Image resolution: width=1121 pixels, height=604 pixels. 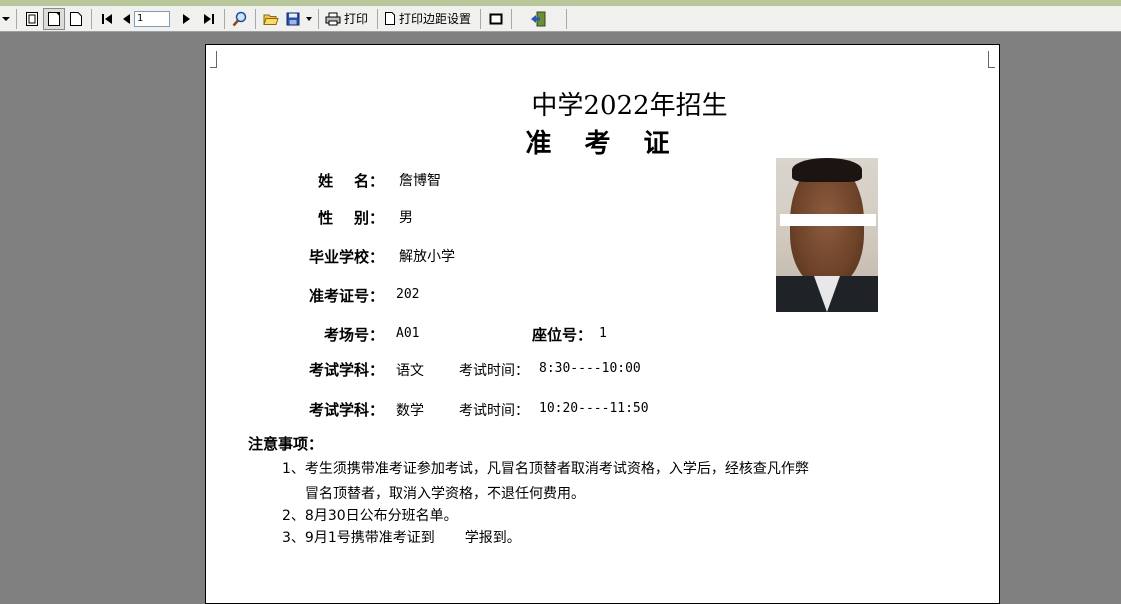 What do you see at coordinates (353, 335) in the screenshot?
I see `exam-room-label: 考场号：` at bounding box center [353, 335].